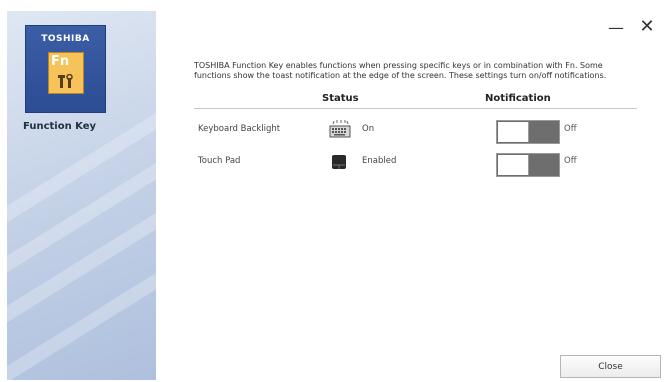  What do you see at coordinates (340, 98) in the screenshot?
I see `status-column-header: Status` at bounding box center [340, 98].